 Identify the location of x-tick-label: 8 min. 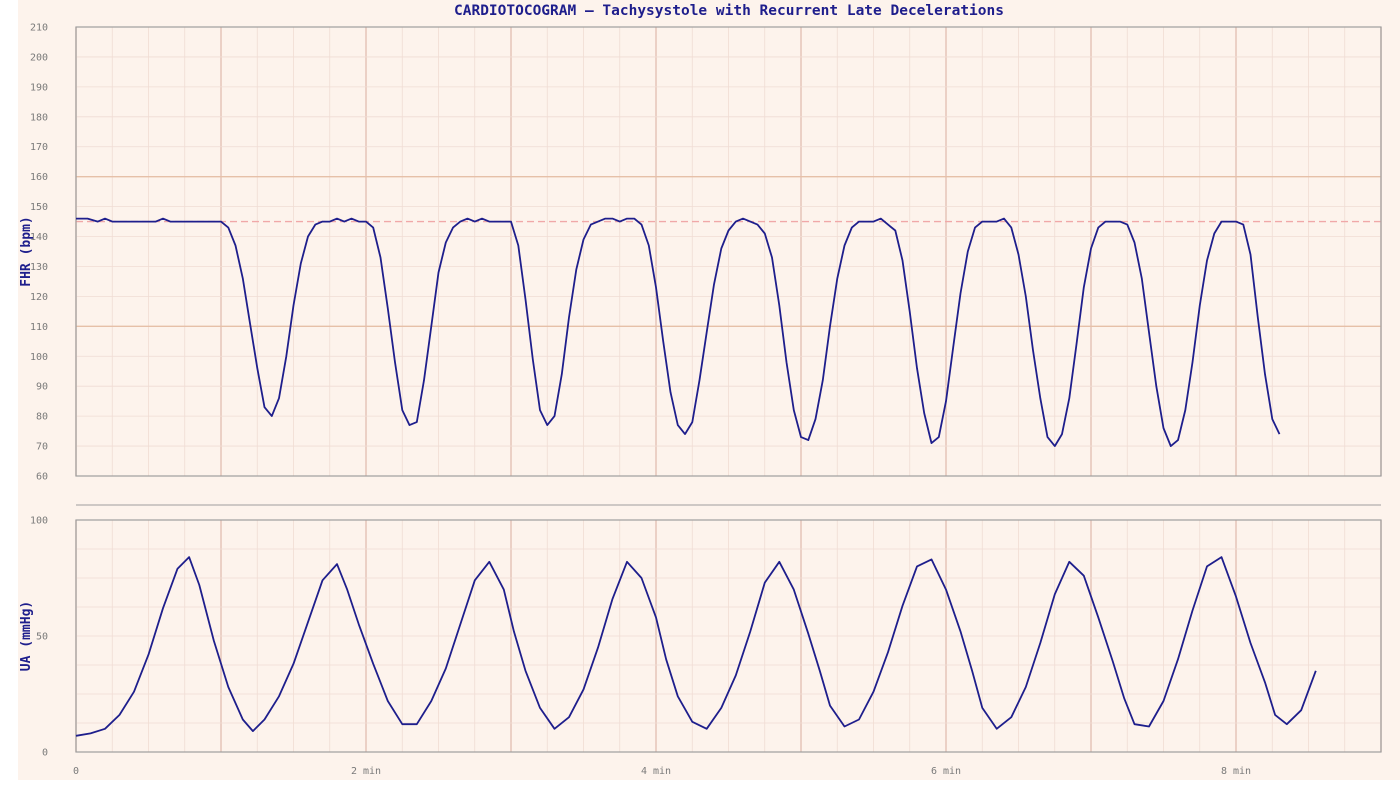
(1236, 771).